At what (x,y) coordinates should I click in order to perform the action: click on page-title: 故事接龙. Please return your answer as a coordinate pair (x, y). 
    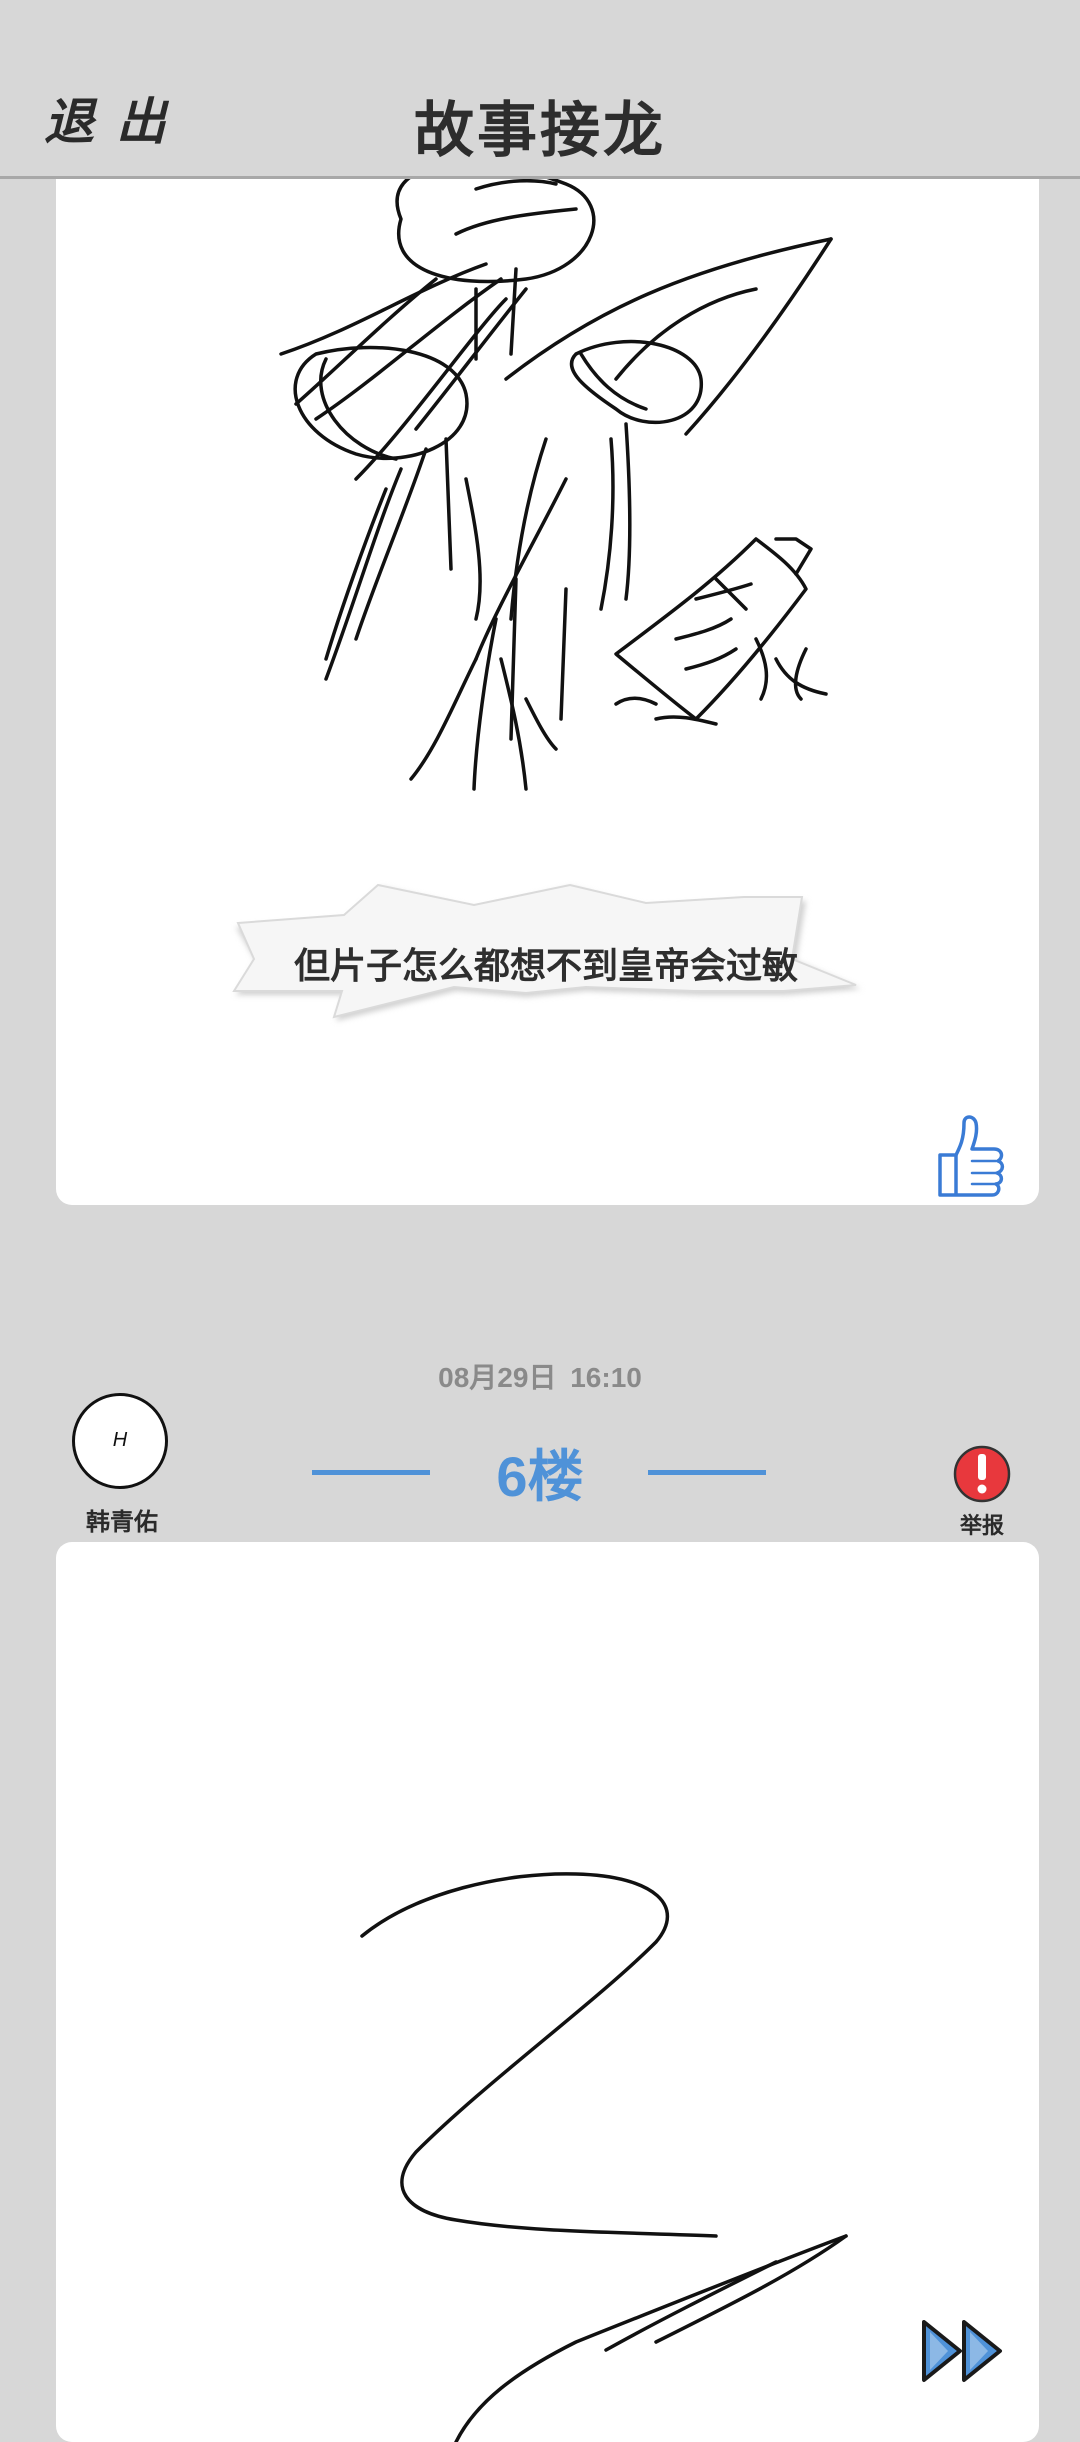
    Looking at the image, I should click on (540, 130).